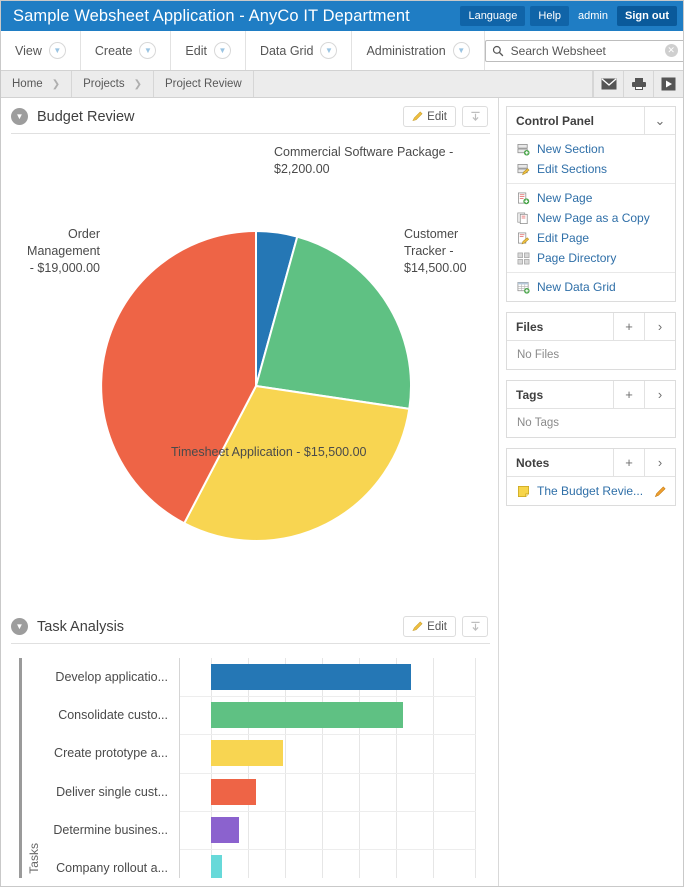  What do you see at coordinates (247, 753) in the screenshot?
I see `bar-create-prototype` at bounding box center [247, 753].